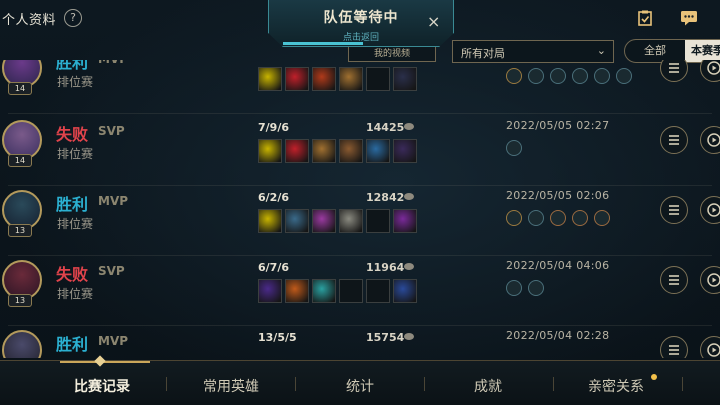 The height and width of the screenshot is (405, 720). I want to click on gold-amount: 14425, so click(385, 127).